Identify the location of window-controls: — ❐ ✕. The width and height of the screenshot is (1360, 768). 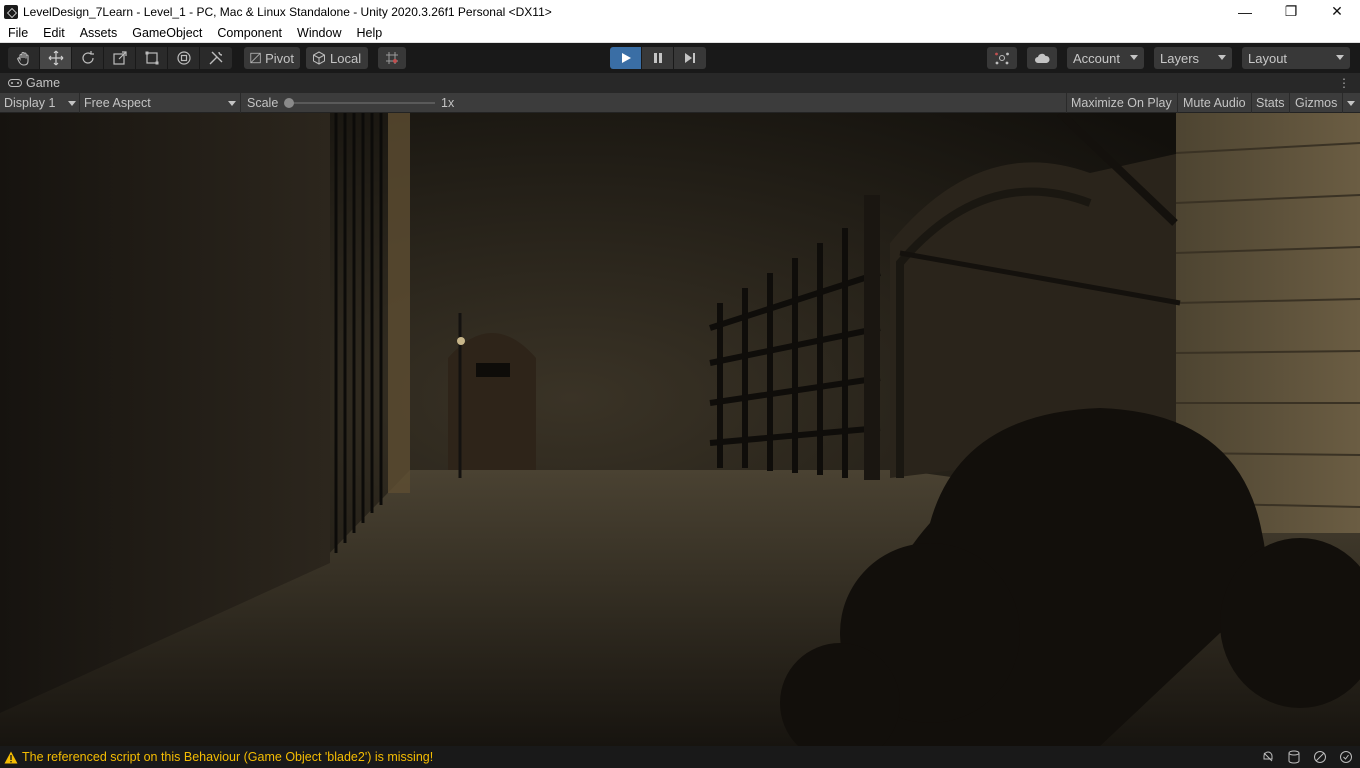
(1291, 11).